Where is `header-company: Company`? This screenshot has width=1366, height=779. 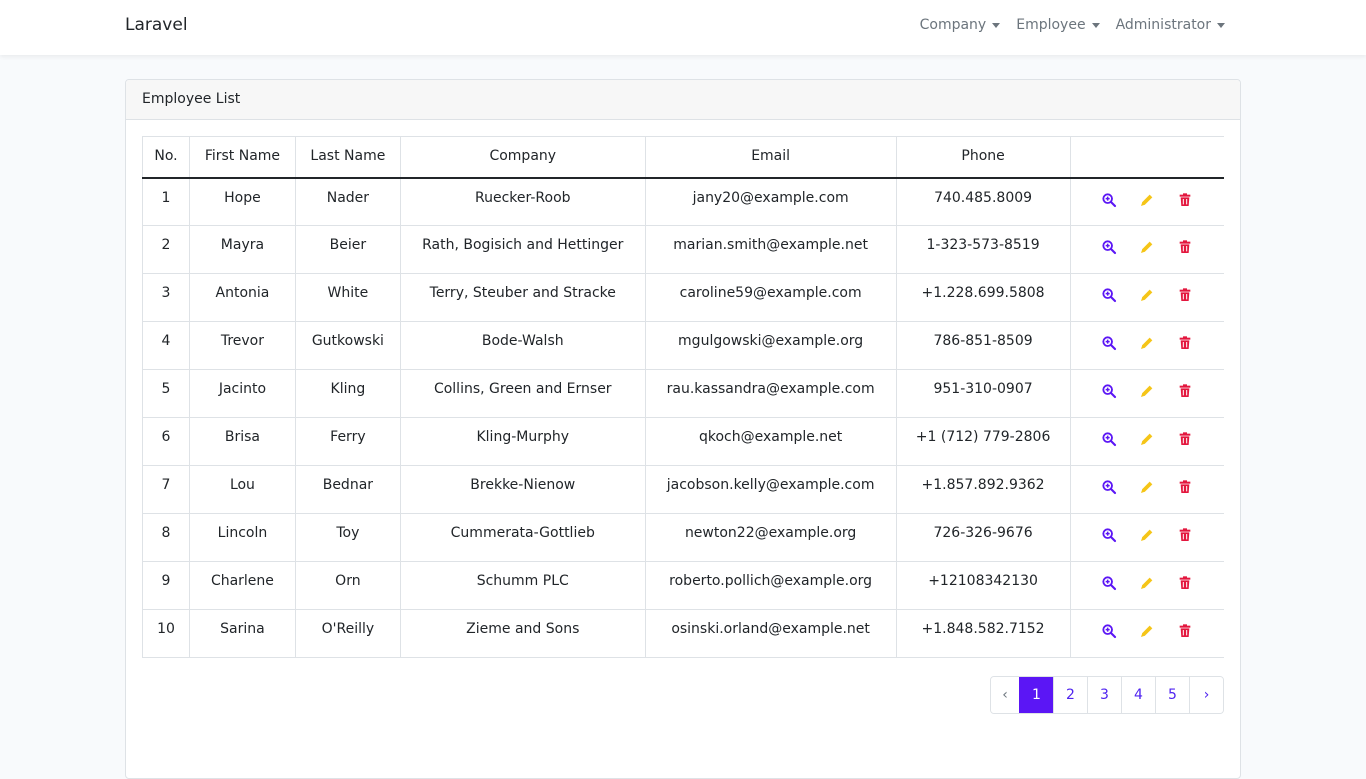 header-company: Company is located at coordinates (522, 157).